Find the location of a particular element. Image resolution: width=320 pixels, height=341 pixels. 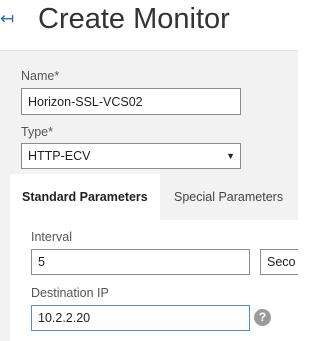

interval-label: Interval is located at coordinates (51, 237).